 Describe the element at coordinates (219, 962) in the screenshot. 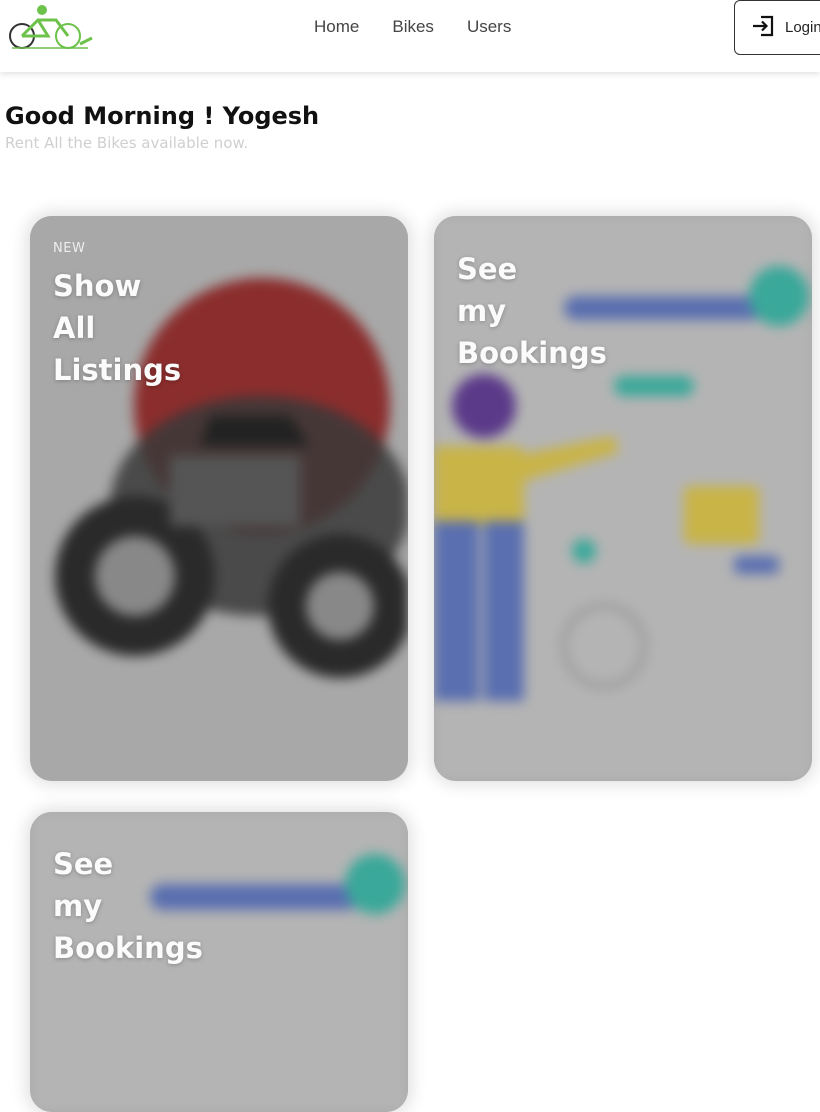

I see `see-my-bookings-card-second: See my Bookings` at that location.